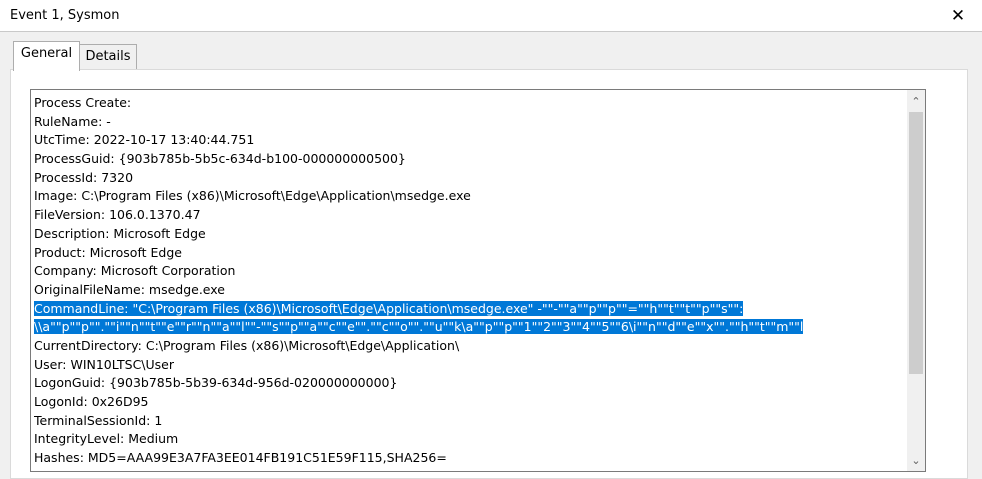  I want to click on event-text-line: Process Create:, so click(83, 102).